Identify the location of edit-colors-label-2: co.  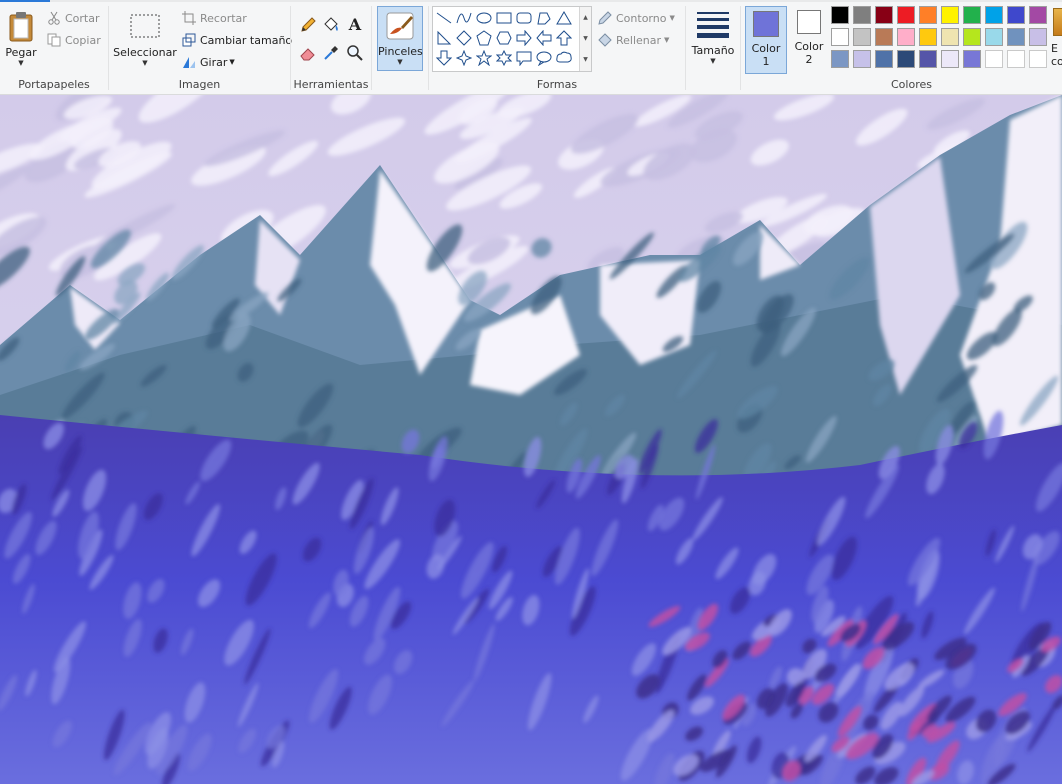
(1056, 61).